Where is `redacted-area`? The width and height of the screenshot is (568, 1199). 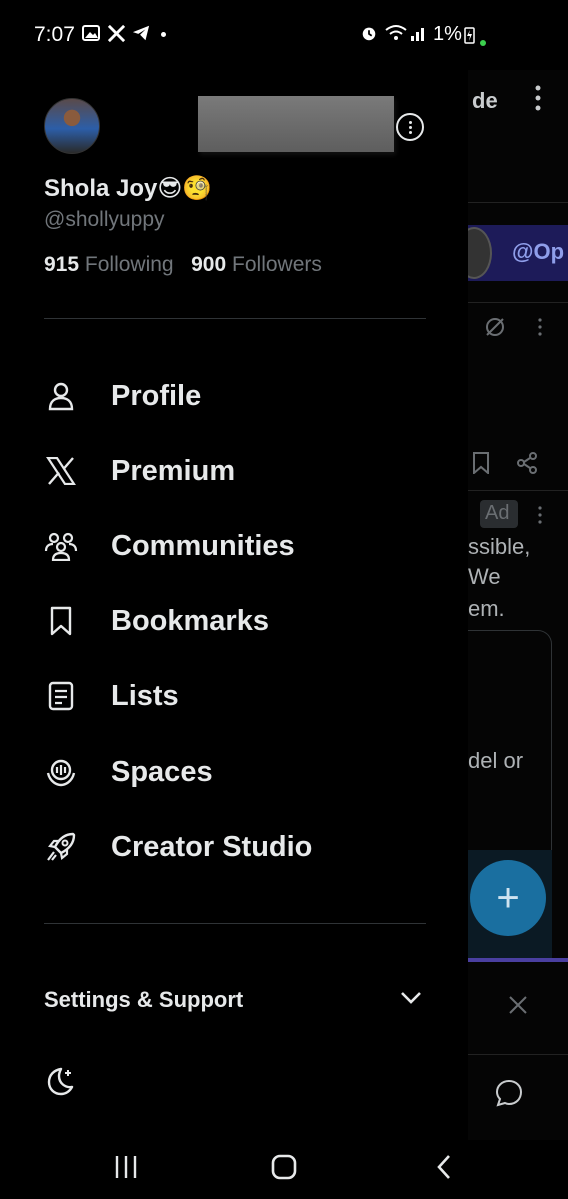 redacted-area is located at coordinates (296, 124).